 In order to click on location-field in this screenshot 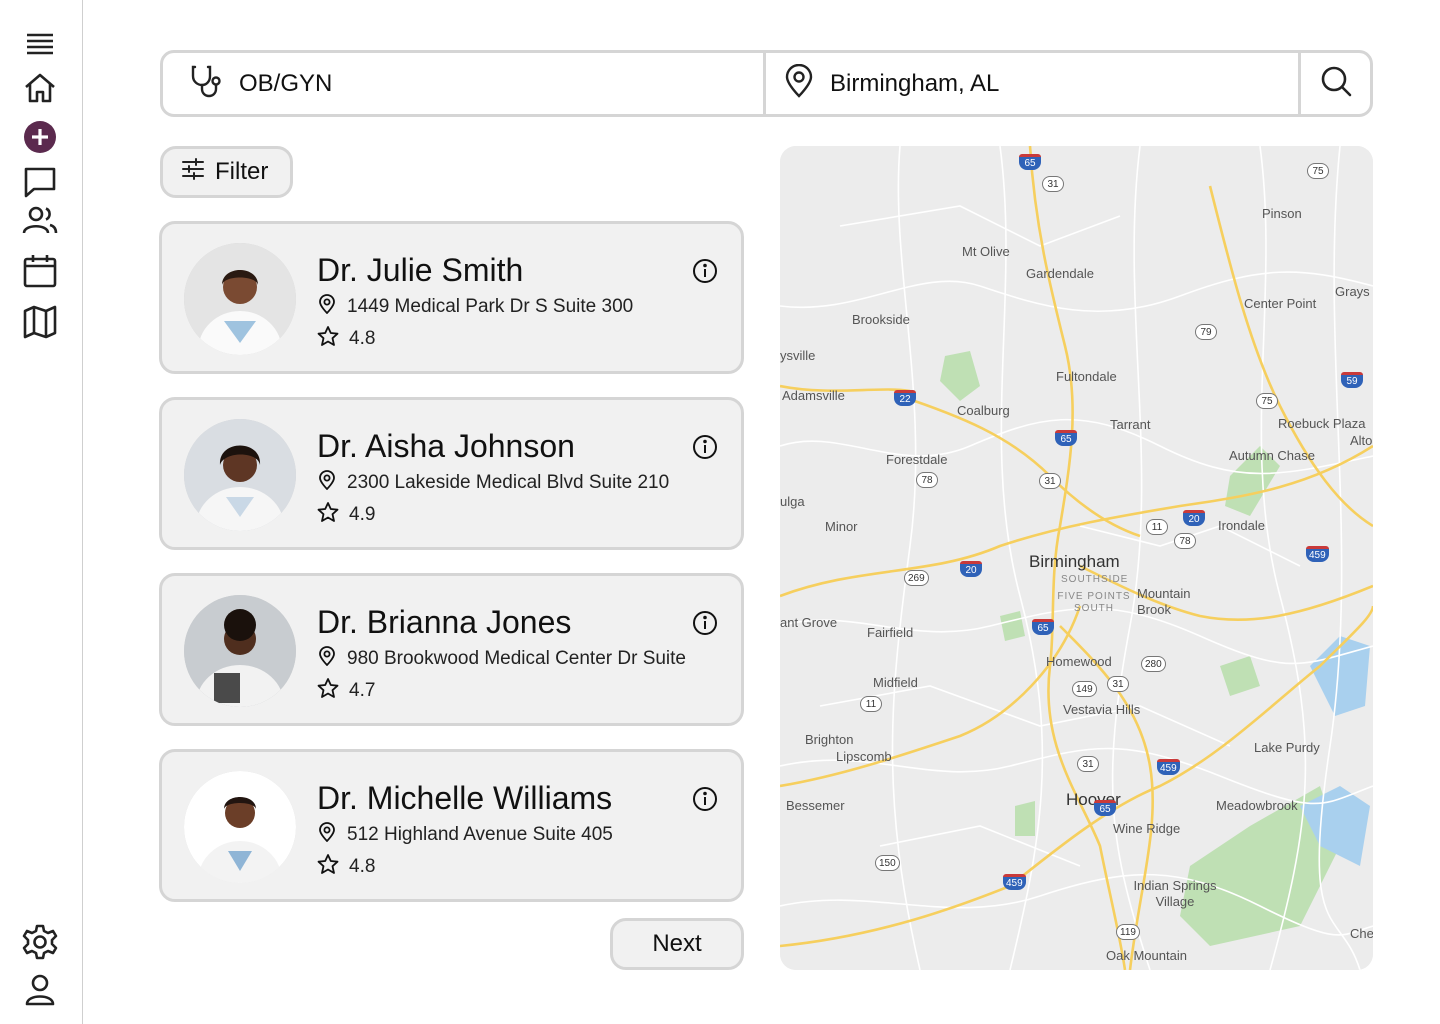, I will do `click(1033, 83)`.